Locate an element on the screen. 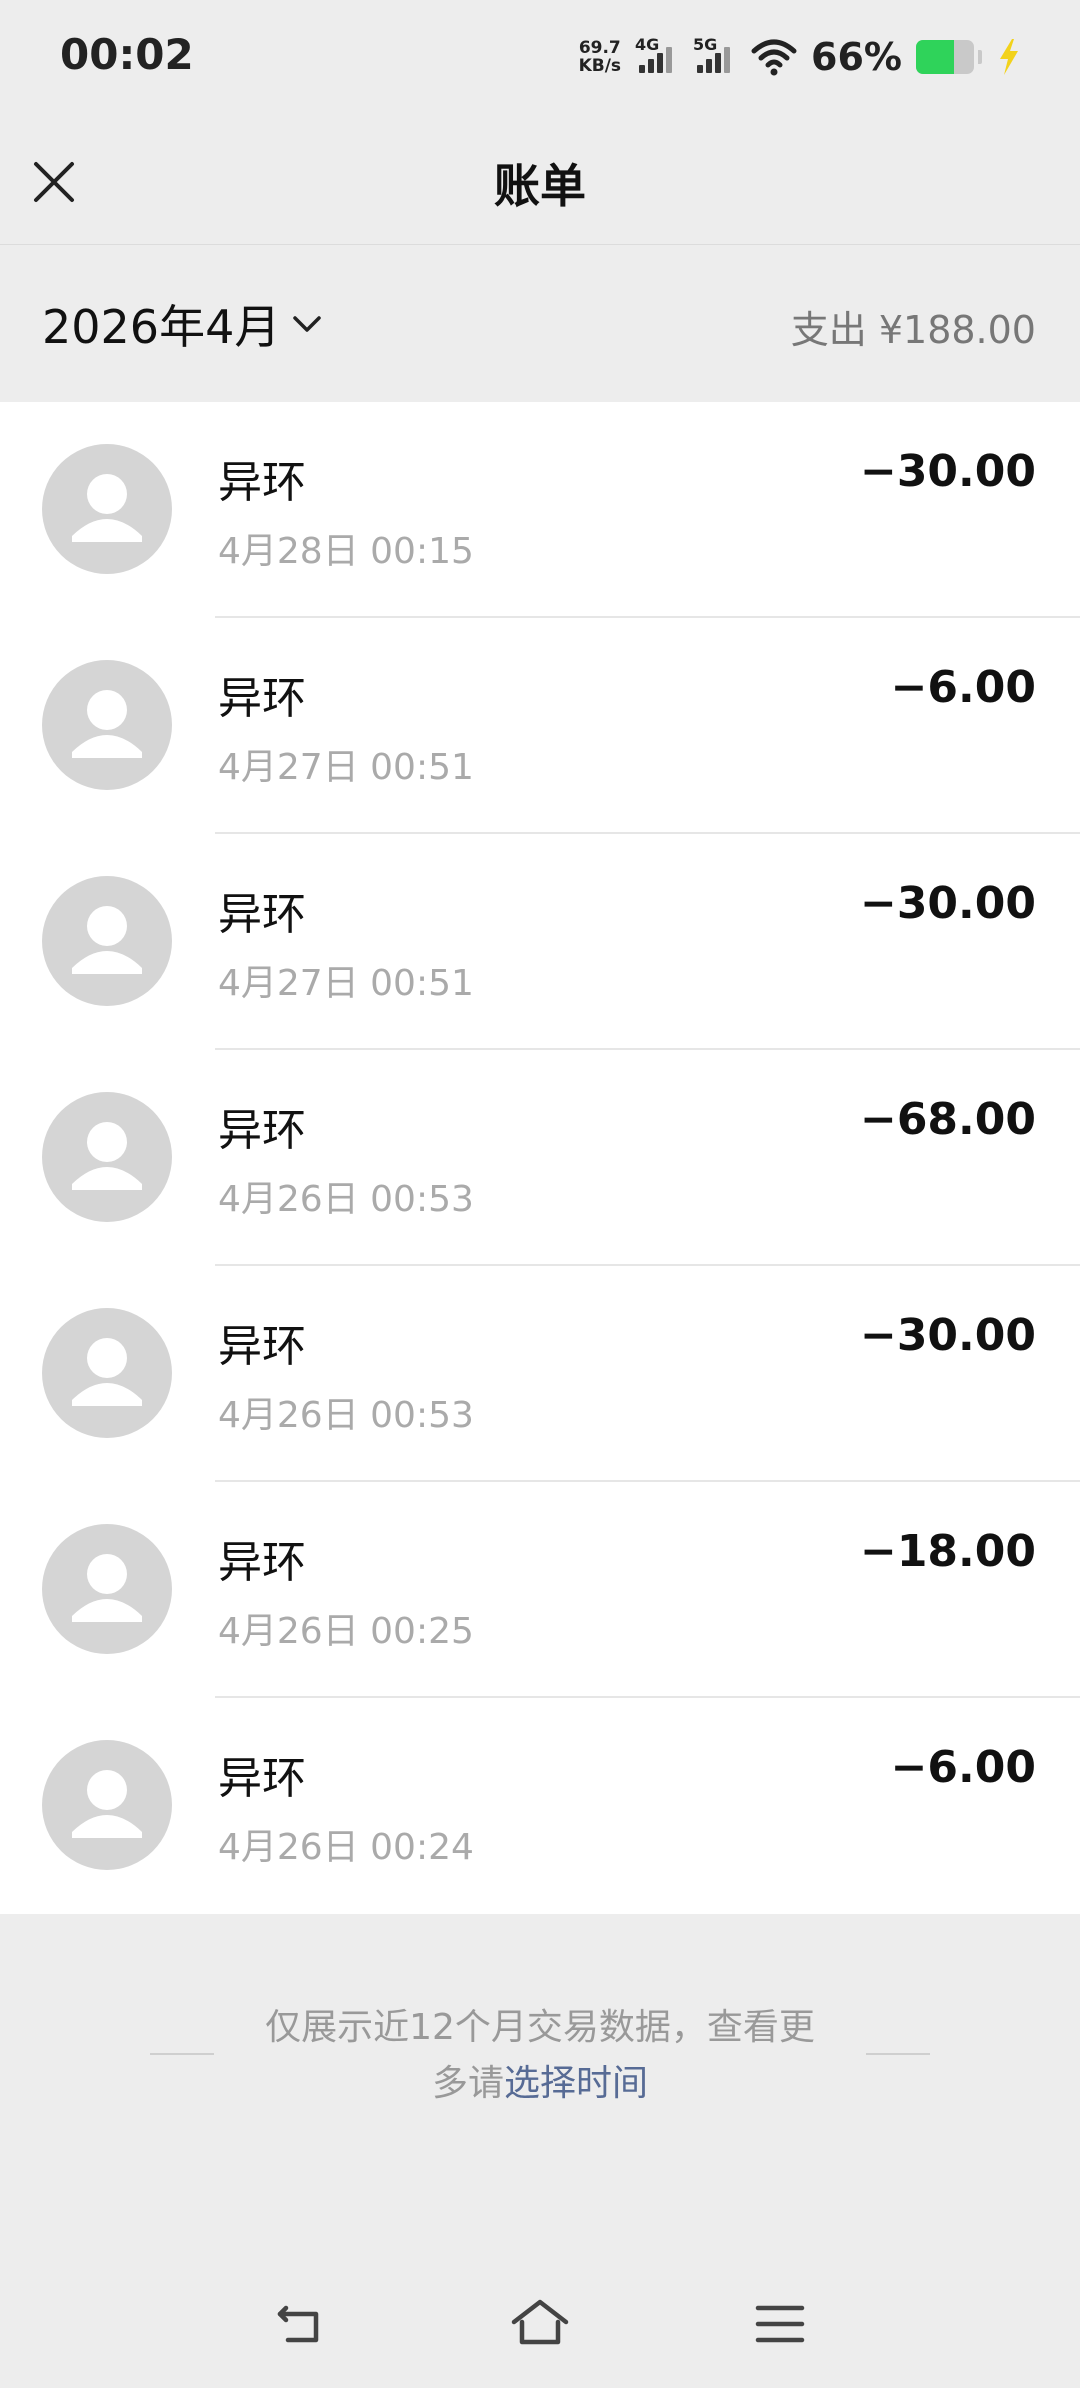 Image resolution: width=1080 pixels, height=2388 pixels. notice-line-1: 仅展示近12个月交易数据，查看更 is located at coordinates (540, 2027).